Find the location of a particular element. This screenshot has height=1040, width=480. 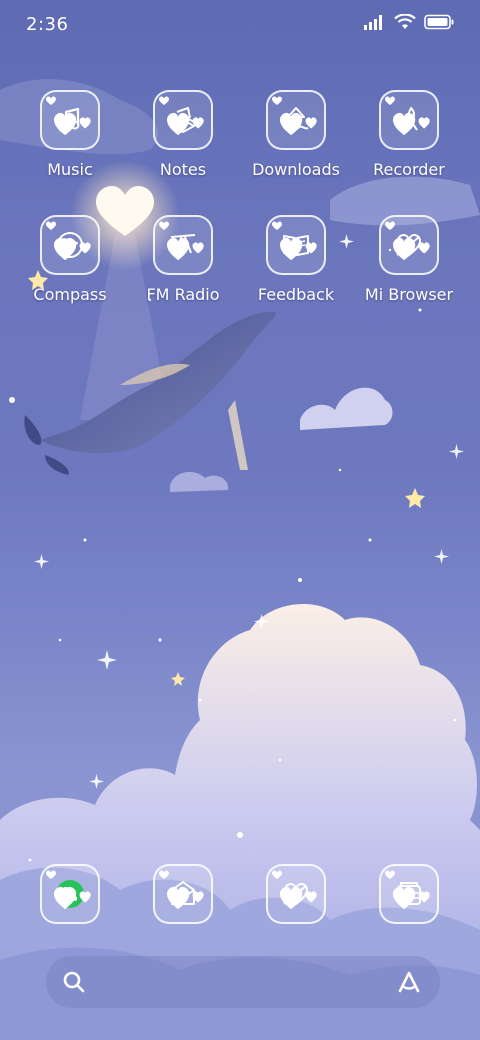

wifi-icon is located at coordinates (405, 21).